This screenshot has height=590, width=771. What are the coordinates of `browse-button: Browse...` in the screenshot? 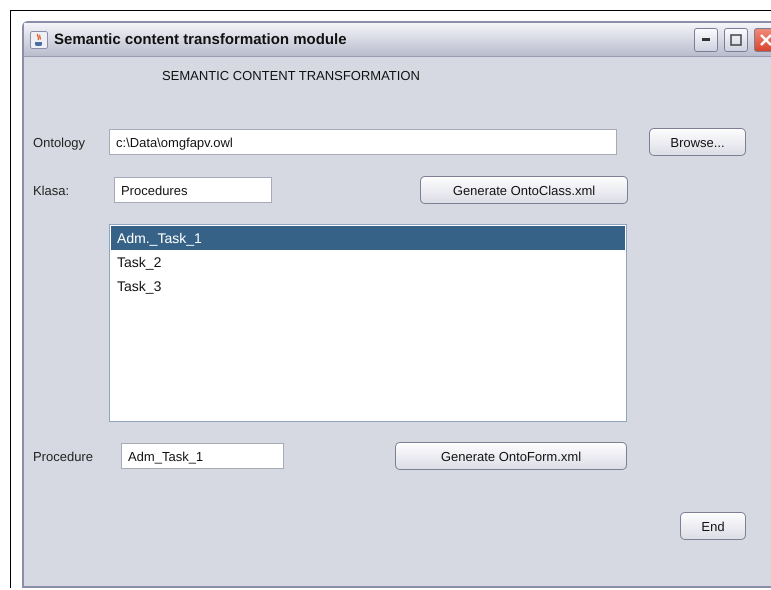 It's located at (697, 142).